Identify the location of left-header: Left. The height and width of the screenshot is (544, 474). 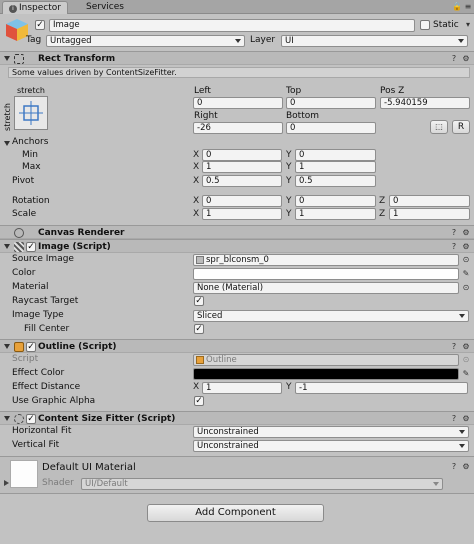
(202, 91).